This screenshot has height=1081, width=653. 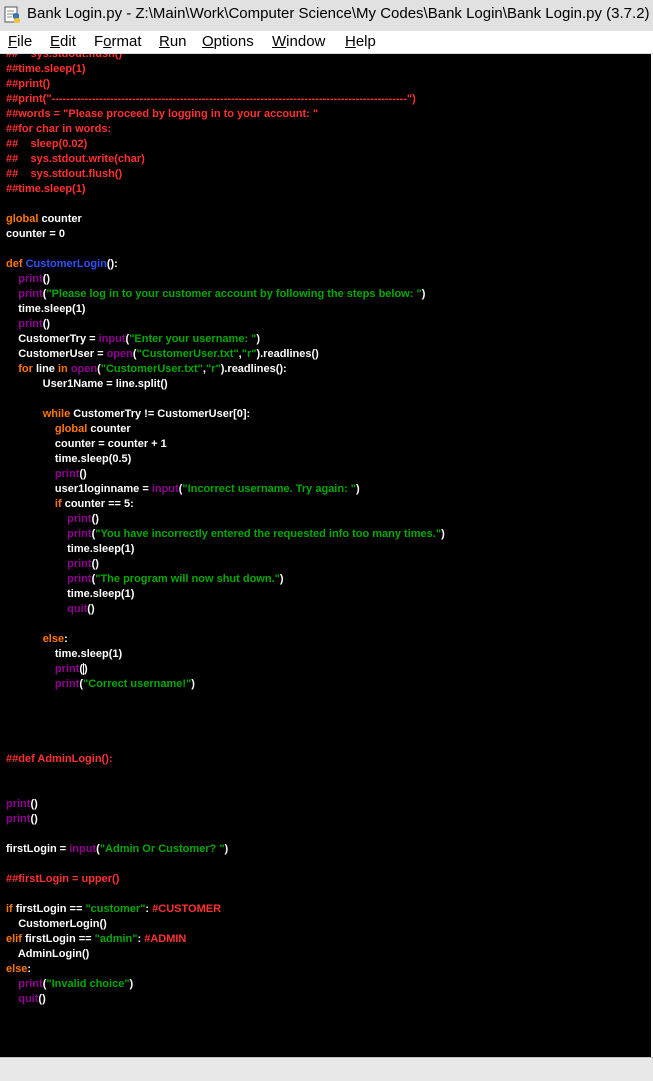 What do you see at coordinates (69, 459) in the screenshot?
I see `code-token-normal: time.sleep(0.5)` at bounding box center [69, 459].